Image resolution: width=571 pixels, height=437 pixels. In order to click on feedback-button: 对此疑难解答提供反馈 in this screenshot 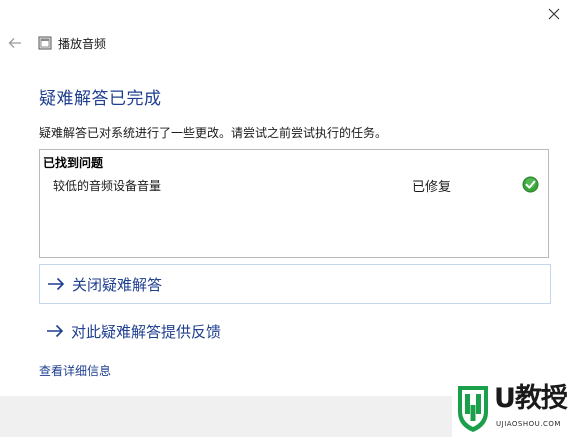, I will do `click(133, 331)`.